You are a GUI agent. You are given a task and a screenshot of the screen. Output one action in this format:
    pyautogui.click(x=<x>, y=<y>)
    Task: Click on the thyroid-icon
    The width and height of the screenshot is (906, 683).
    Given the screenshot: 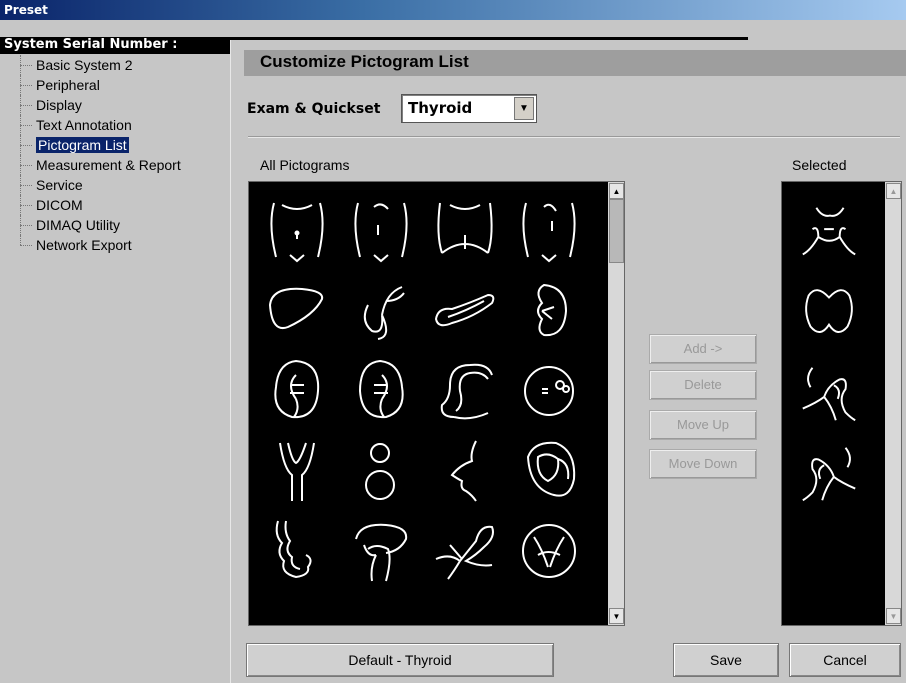 What is the action you would take?
    pyautogui.click(x=829, y=314)
    